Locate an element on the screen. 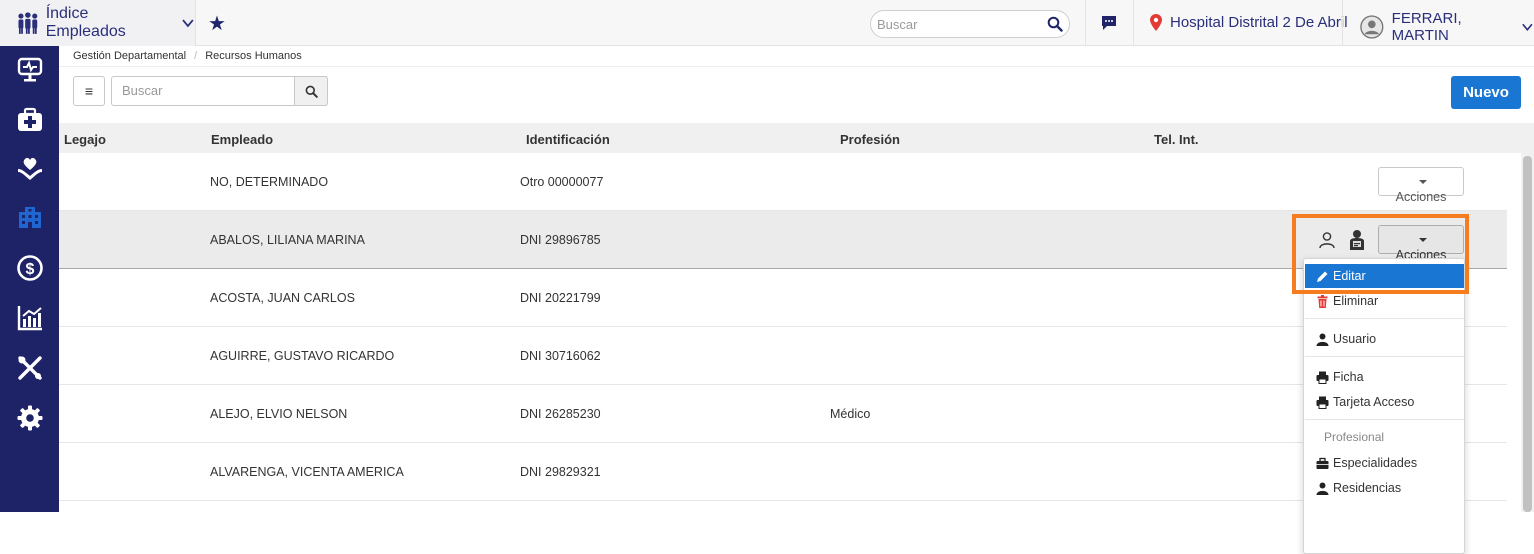 The height and width of the screenshot is (554, 1534). column-header-tel-int: Tel. Int. is located at coordinates (1176, 139).